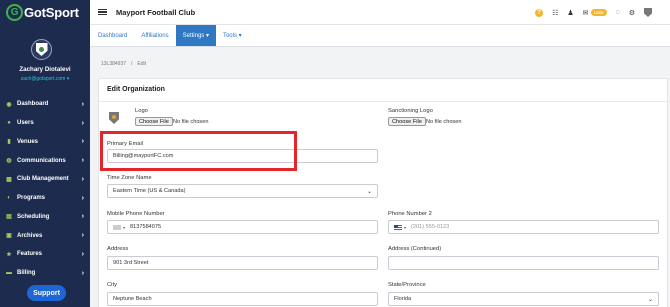 The height and width of the screenshot is (307, 670). What do you see at coordinates (154, 35) in the screenshot?
I see `tab-affiliations: Affiliations` at bounding box center [154, 35].